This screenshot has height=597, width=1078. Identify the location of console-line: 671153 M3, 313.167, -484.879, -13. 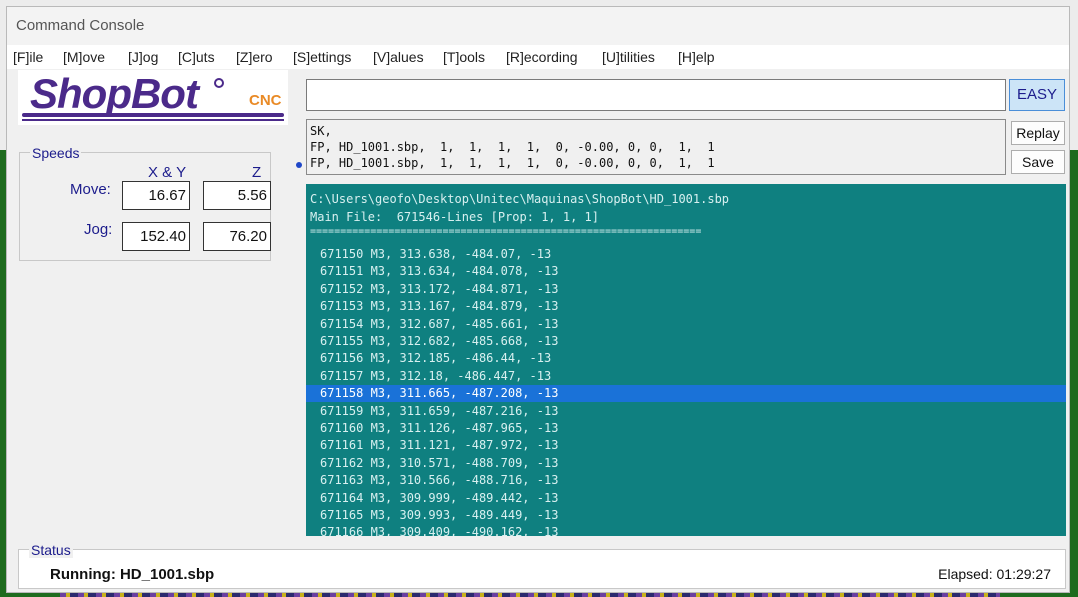
(686, 306).